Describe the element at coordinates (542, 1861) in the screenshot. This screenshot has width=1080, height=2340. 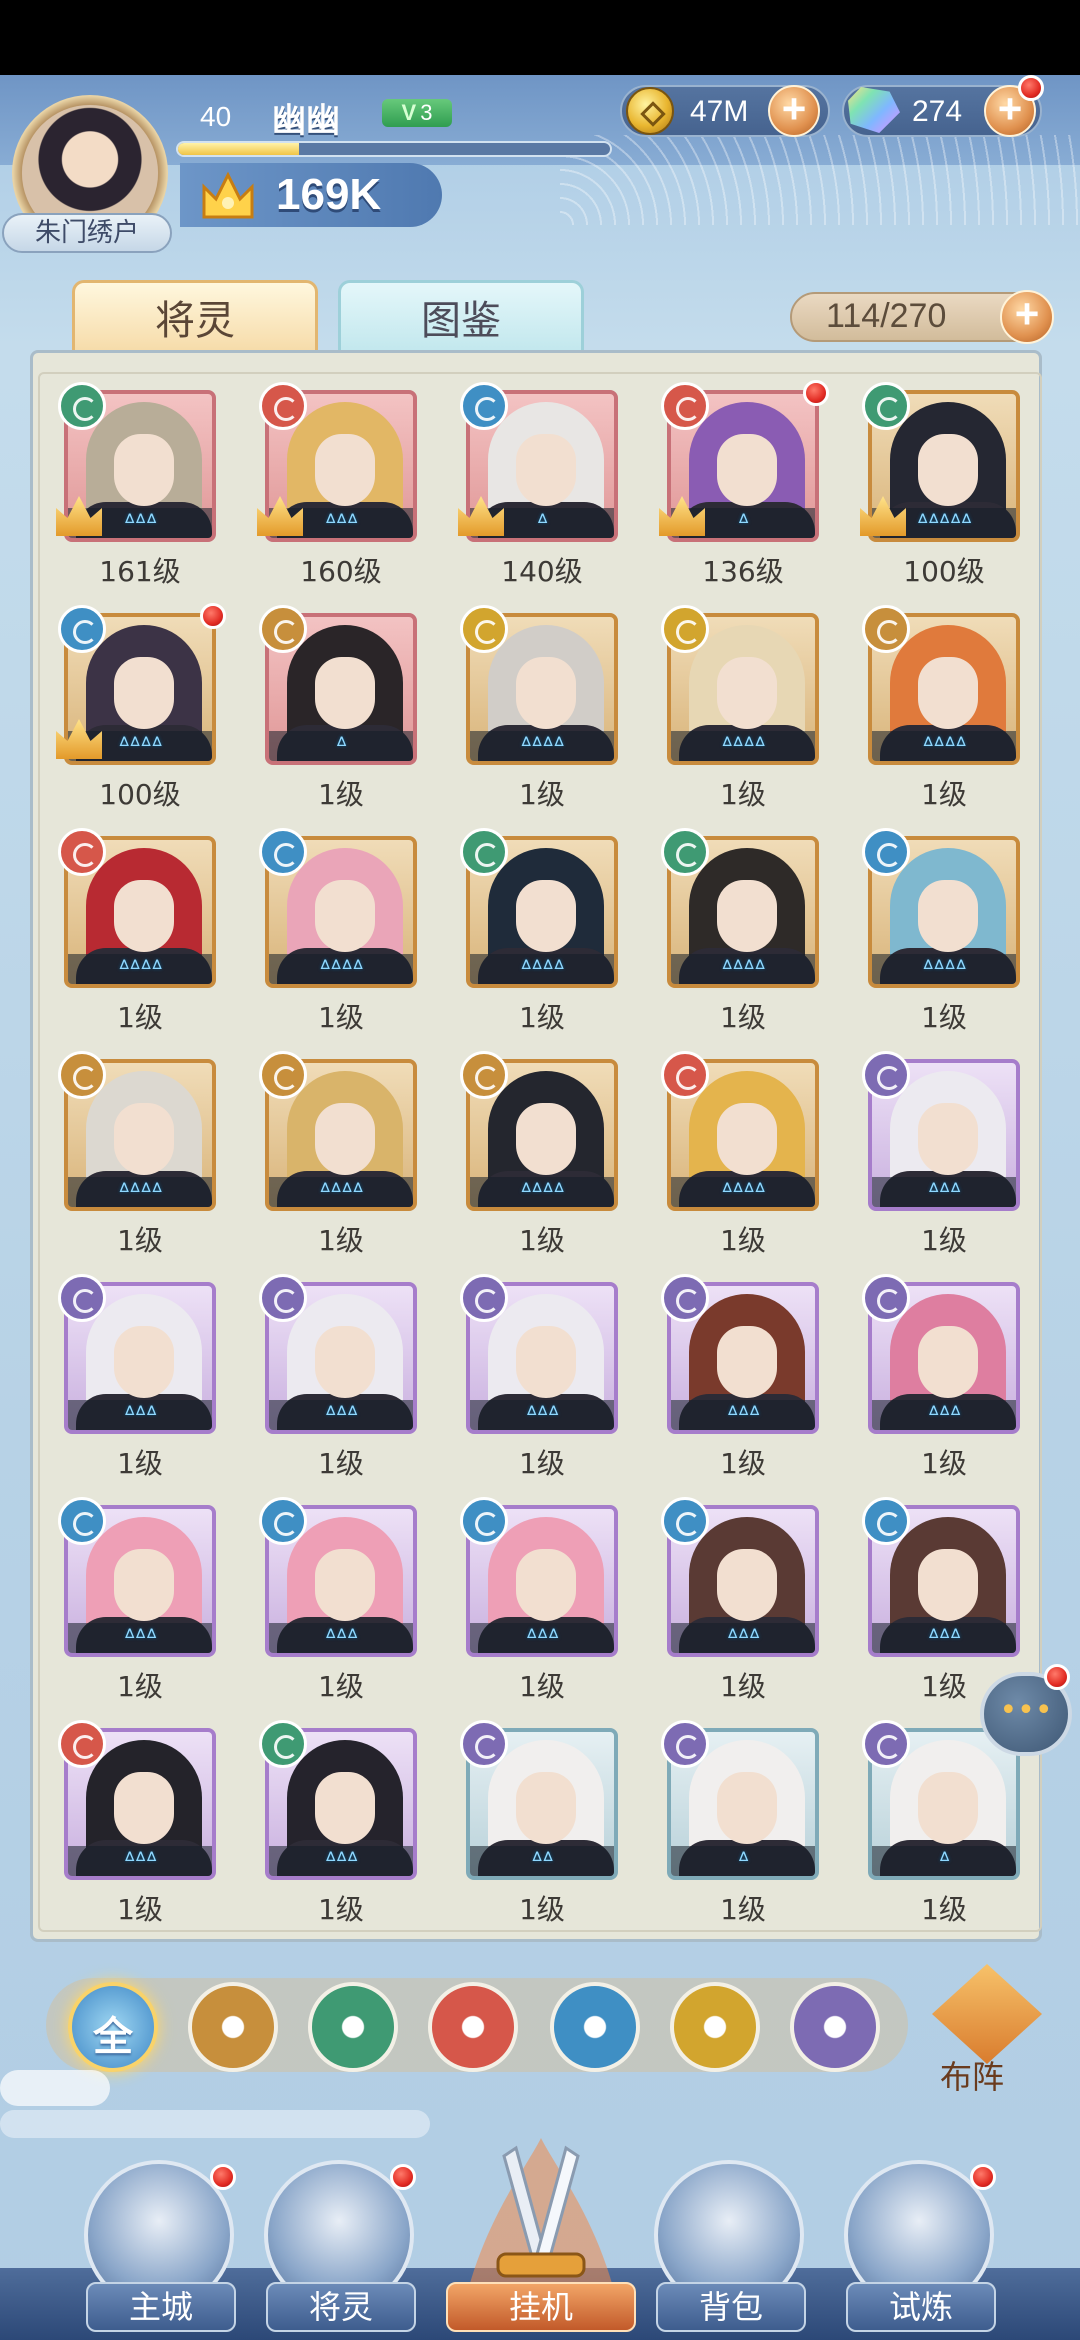
I see `star-rank: ᐞᐞ` at that location.